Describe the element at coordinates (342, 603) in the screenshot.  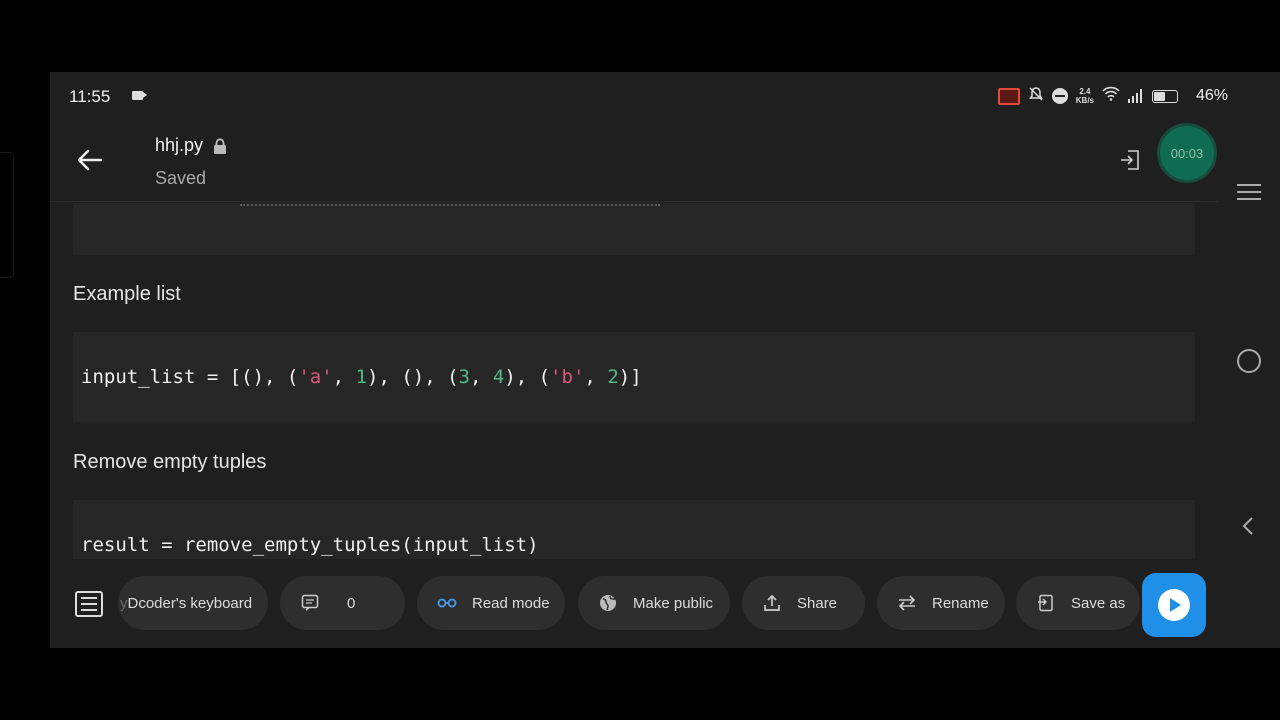
I see `comments-button: 0` at that location.